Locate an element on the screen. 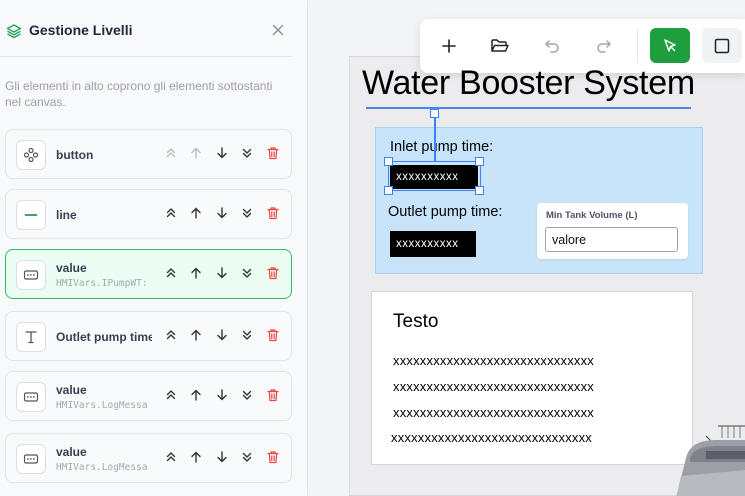 The height and width of the screenshot is (496, 745). add-element-button is located at coordinates (449, 46).